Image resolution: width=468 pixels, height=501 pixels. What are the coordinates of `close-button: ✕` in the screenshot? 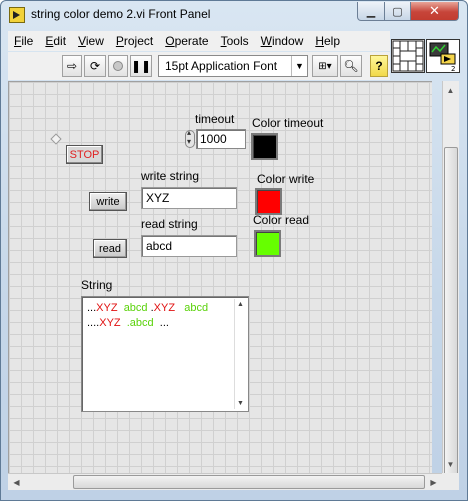 It's located at (434, 11).